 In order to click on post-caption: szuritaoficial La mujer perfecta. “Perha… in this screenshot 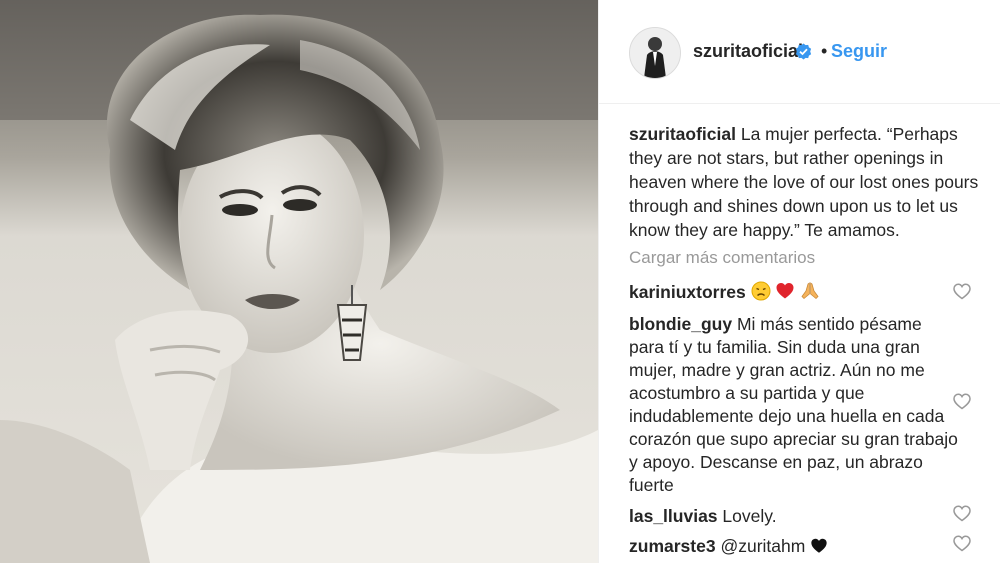, I will do `click(804, 182)`.